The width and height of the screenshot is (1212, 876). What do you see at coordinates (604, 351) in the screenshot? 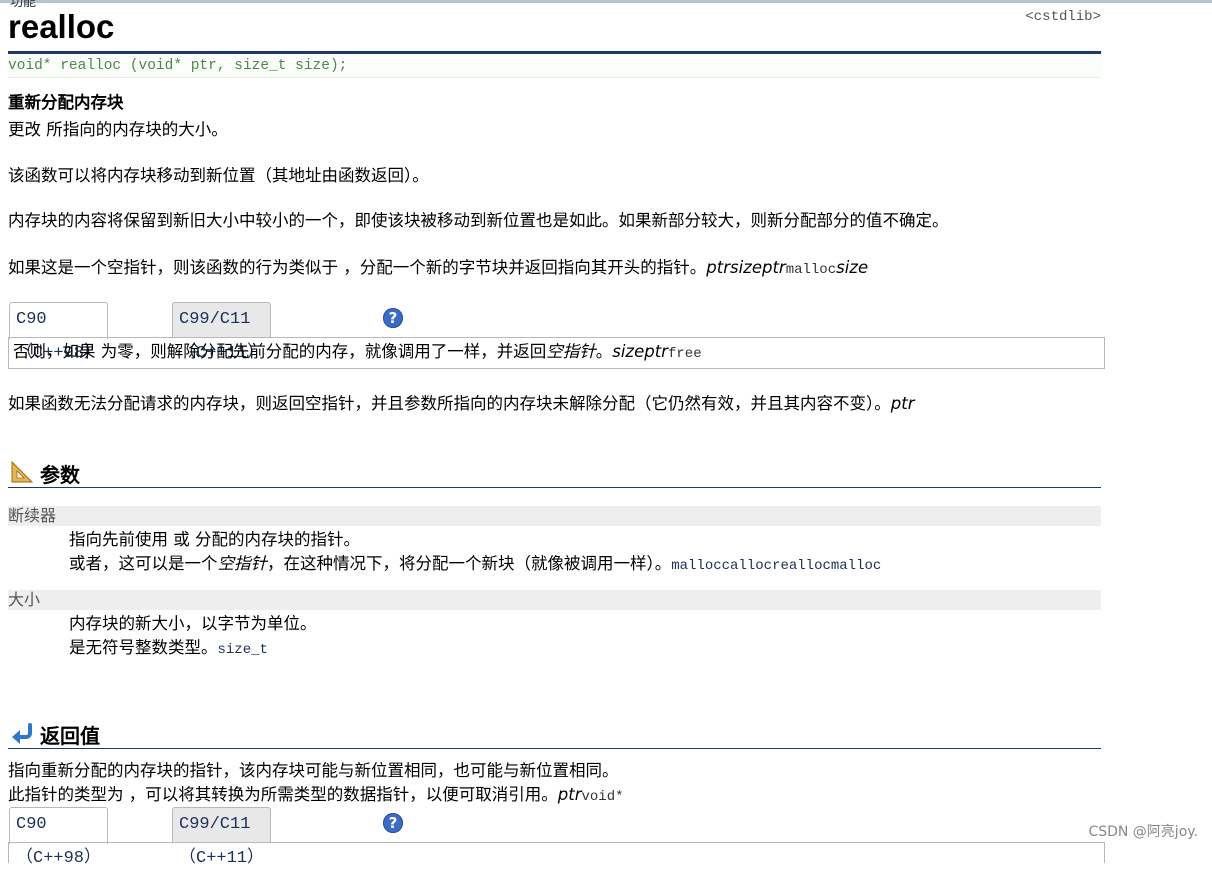
I see `tabbox-text-2: 。` at bounding box center [604, 351].